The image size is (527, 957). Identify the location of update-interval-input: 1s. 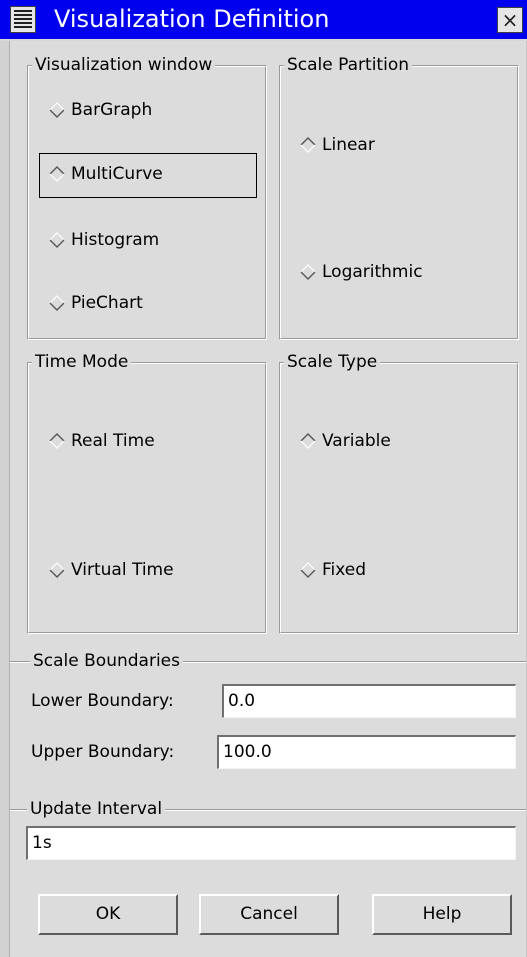
(271, 843).